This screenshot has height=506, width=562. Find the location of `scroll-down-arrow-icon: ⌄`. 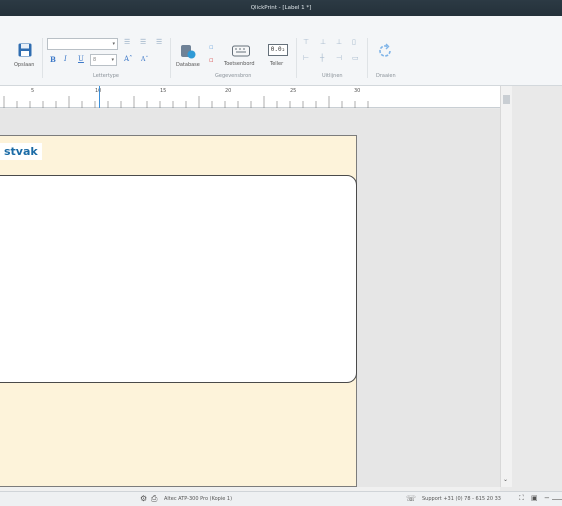

scroll-down-arrow-icon: ⌄ is located at coordinates (505, 479).